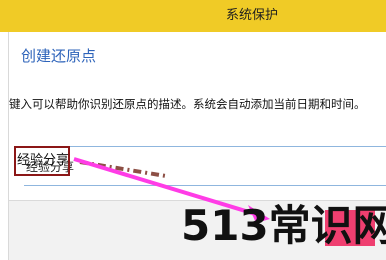 This screenshot has height=260, width=386. Describe the element at coordinates (59, 56) in the screenshot. I see `dialog-heading: 创建还原点` at that location.